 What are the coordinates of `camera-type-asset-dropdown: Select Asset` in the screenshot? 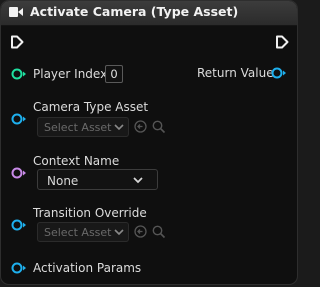 It's located at (83, 127).